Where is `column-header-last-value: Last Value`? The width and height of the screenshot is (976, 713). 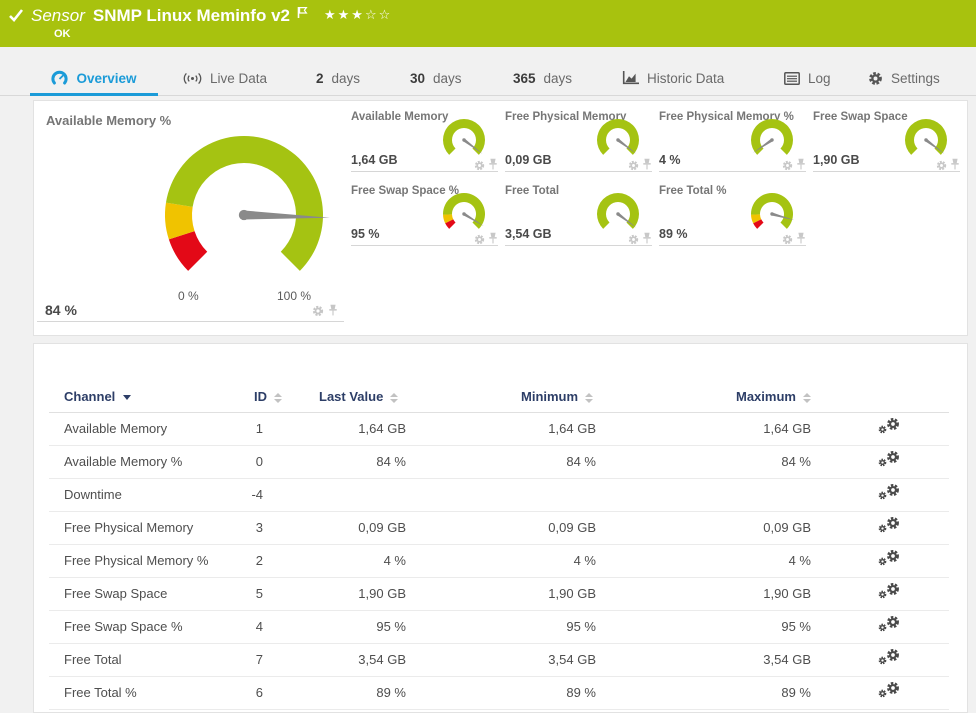
column-header-last-value: Last Value is located at coordinates (356, 397).